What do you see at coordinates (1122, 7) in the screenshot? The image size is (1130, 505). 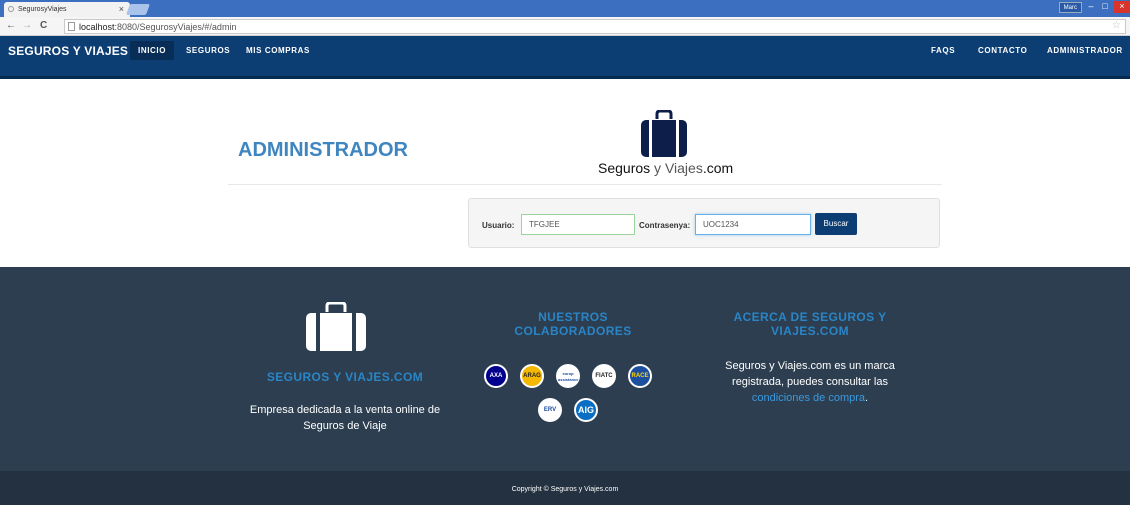 I see `close-window-icon: ×` at bounding box center [1122, 7].